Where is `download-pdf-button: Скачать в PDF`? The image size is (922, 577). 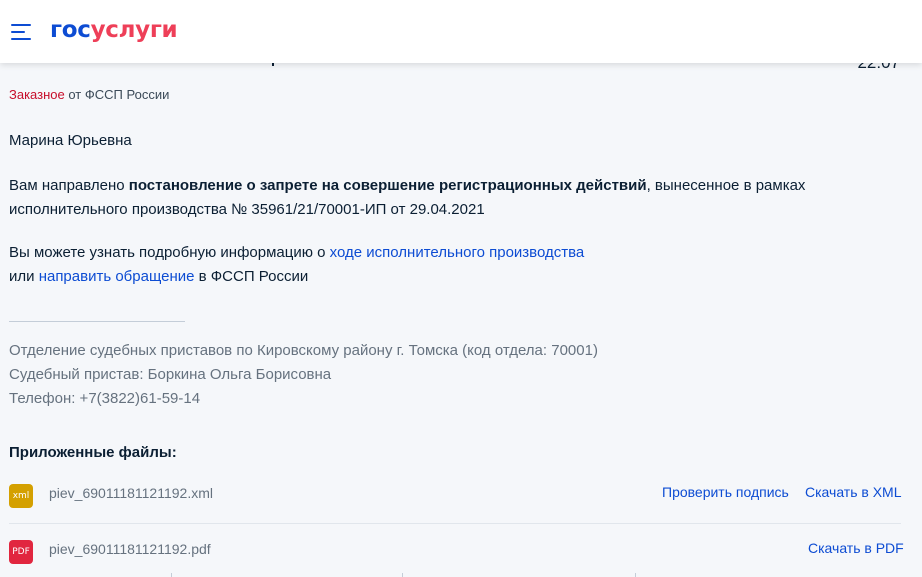 download-pdf-button: Скачать в PDF is located at coordinates (856, 548).